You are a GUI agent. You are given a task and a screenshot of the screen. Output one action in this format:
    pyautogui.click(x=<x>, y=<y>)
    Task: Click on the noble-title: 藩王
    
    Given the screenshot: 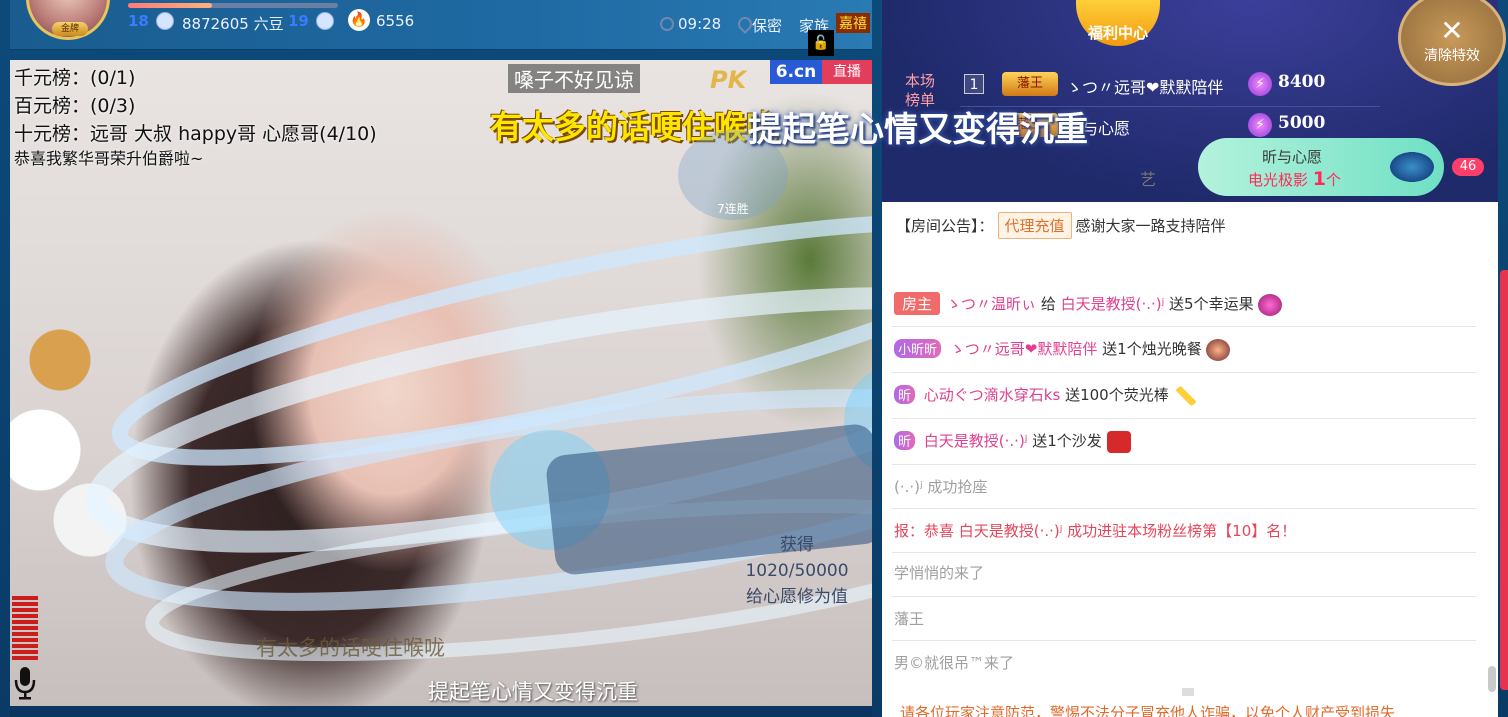 What is the action you would take?
    pyautogui.click(x=1030, y=84)
    